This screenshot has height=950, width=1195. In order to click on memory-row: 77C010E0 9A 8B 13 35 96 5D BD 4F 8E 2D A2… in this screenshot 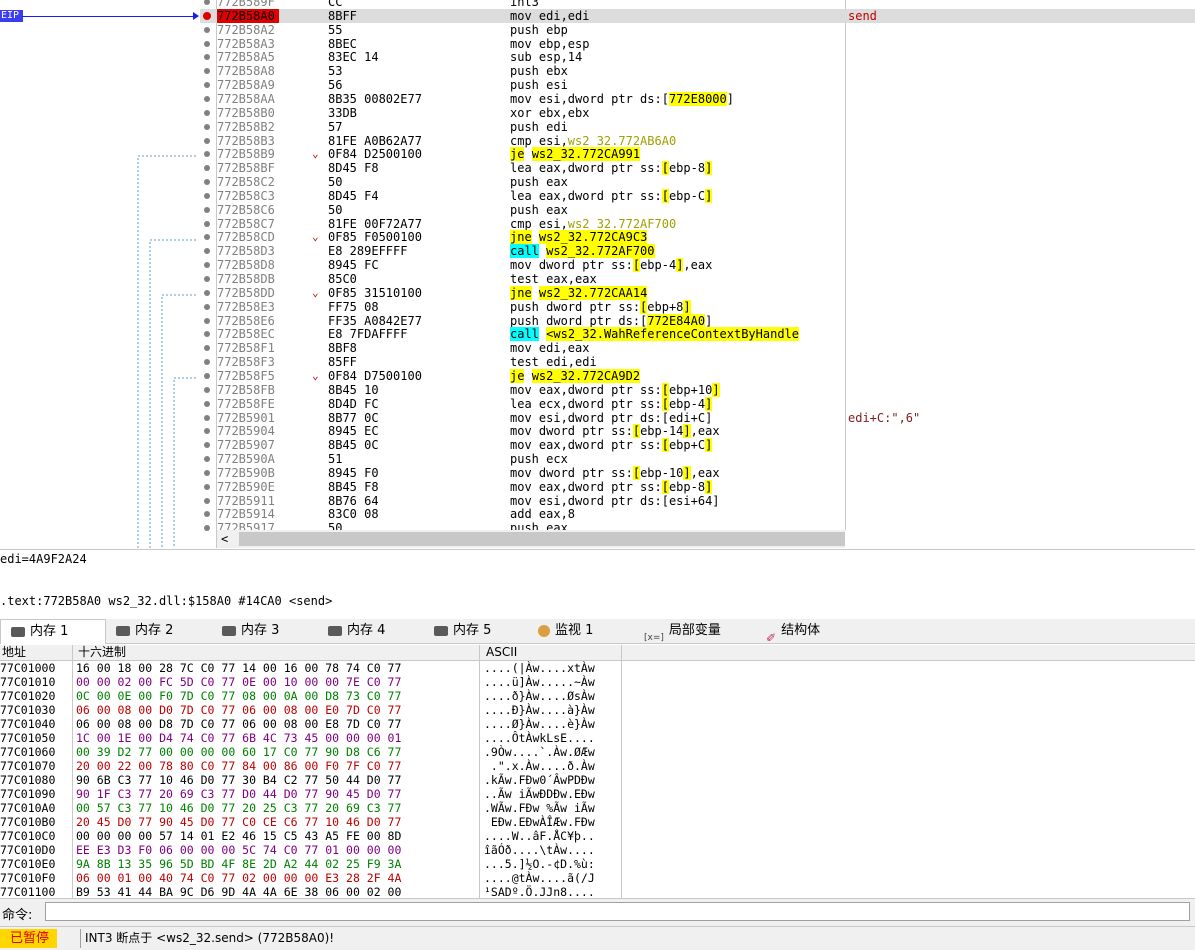, I will do `click(597, 864)`.